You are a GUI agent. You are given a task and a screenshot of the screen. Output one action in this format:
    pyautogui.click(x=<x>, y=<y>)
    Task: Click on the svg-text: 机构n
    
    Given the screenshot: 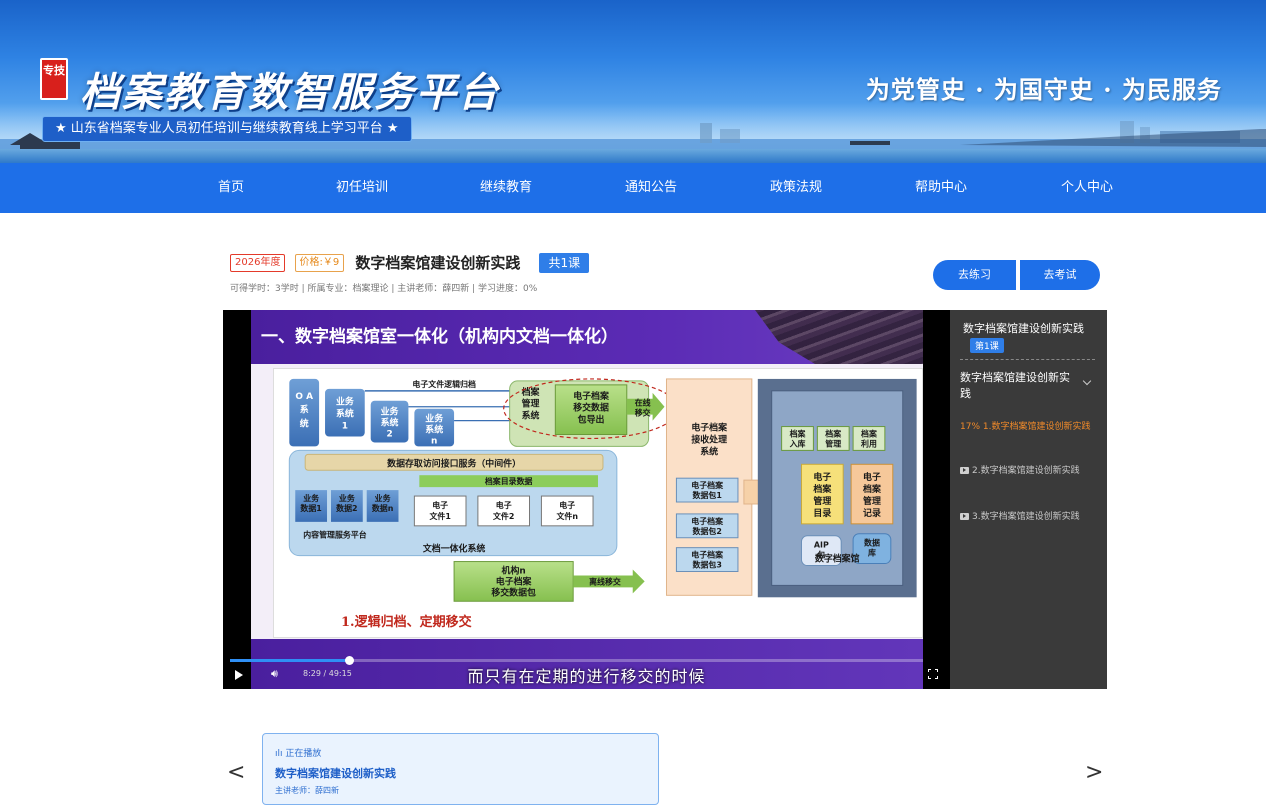 What is the action you would take?
    pyautogui.click(x=514, y=570)
    